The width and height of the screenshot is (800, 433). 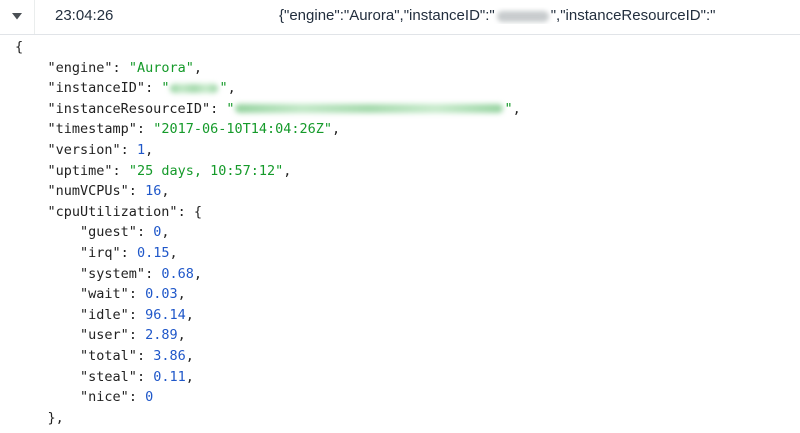 What do you see at coordinates (108, 376) in the screenshot?
I see `json-key: "steal"` at bounding box center [108, 376].